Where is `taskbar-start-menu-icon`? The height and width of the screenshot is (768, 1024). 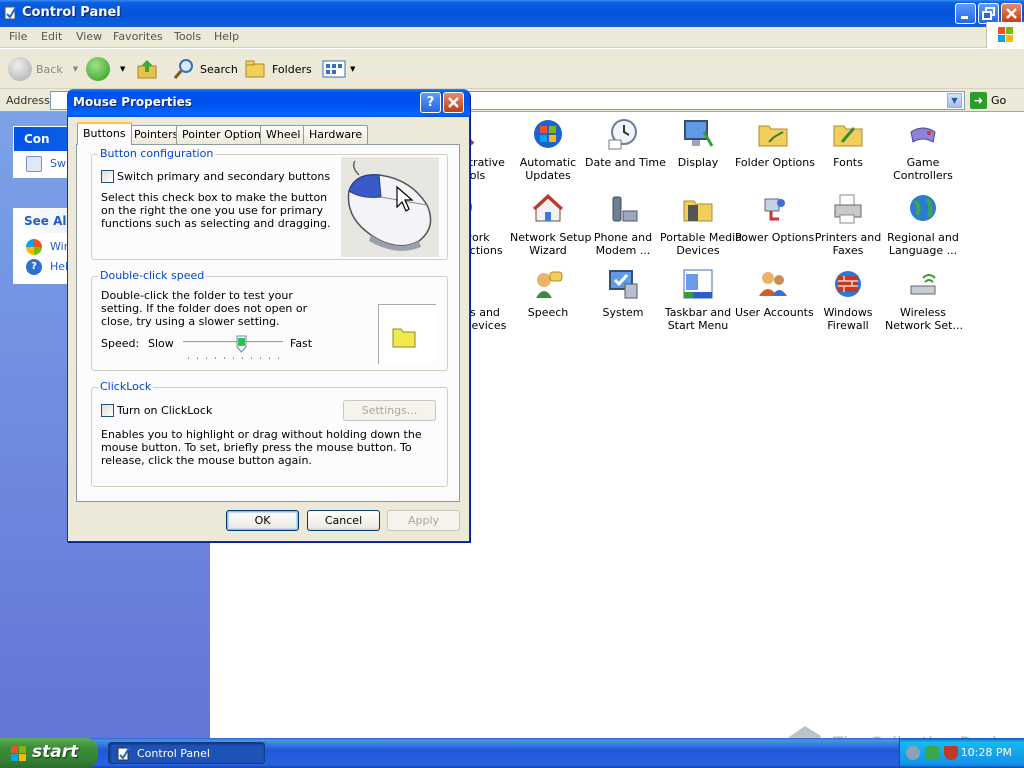
taskbar-start-menu-icon is located at coordinates (698, 284).